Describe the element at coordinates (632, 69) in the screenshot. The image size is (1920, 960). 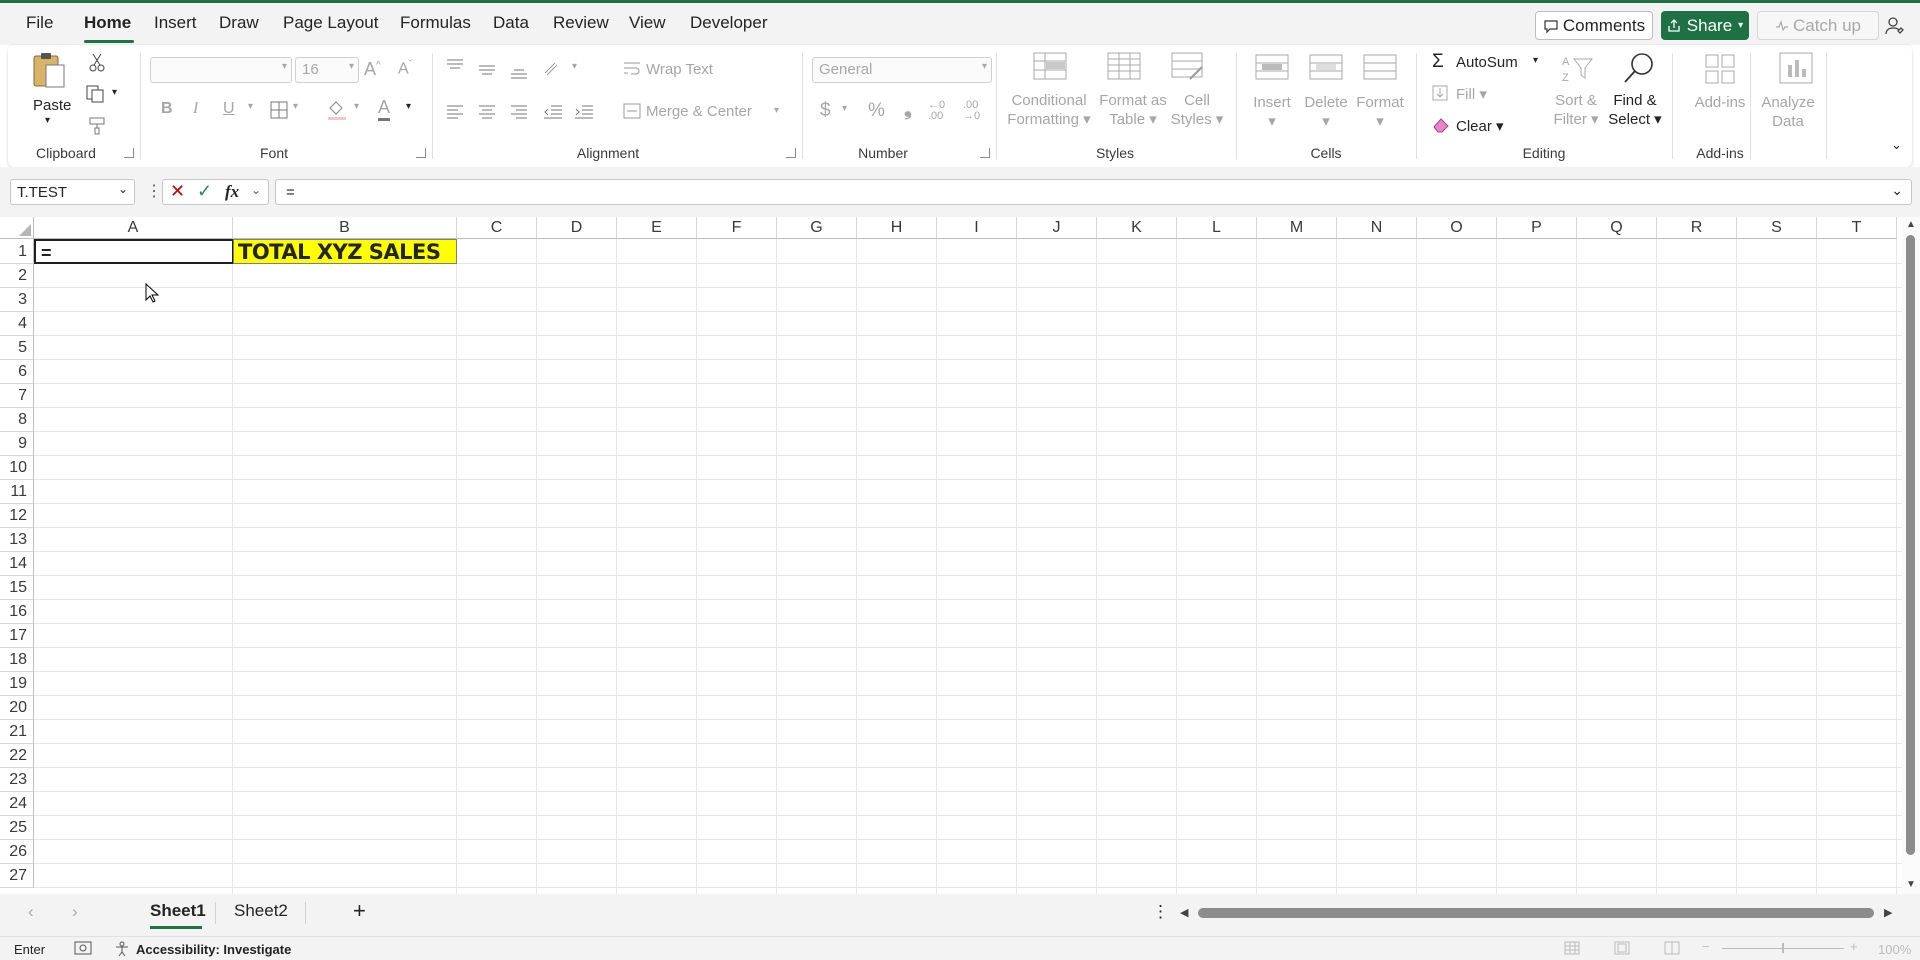
I see `wrap-text-icon` at that location.